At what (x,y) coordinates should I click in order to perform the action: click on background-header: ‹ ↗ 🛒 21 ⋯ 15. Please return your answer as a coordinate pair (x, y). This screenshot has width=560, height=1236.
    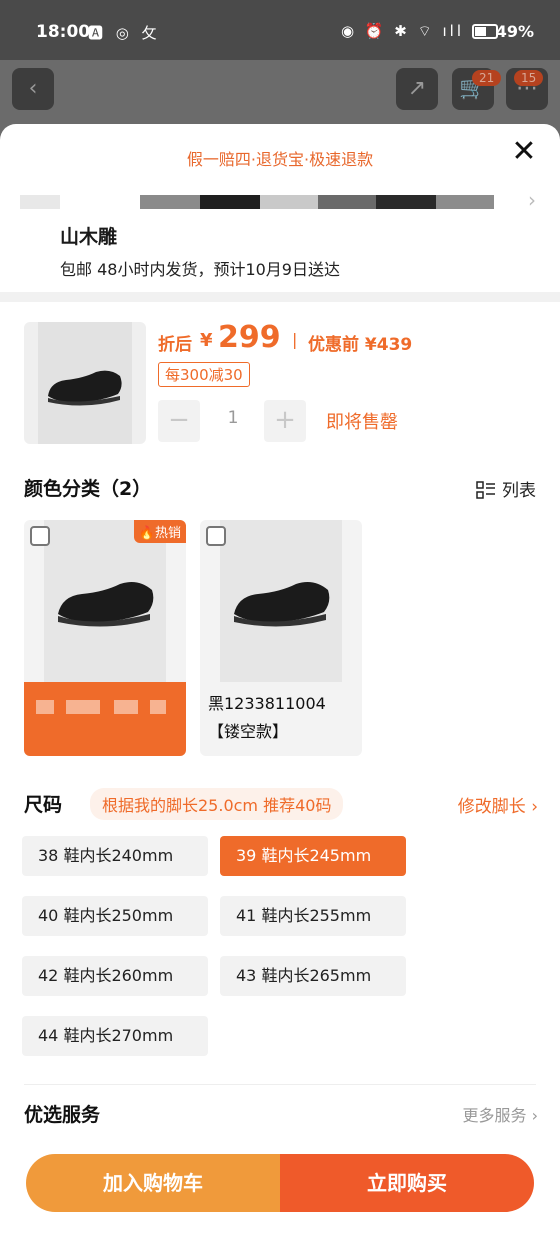
    Looking at the image, I should click on (280, 95).